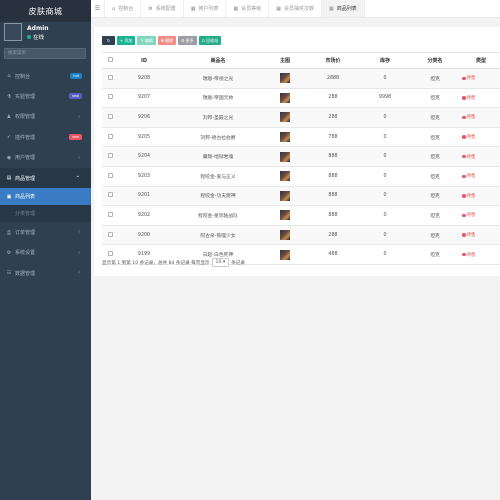  Describe the element at coordinates (45, 197) in the screenshot. I see `sidebar-item-goods-list: ▣ 商品列表` at that location.